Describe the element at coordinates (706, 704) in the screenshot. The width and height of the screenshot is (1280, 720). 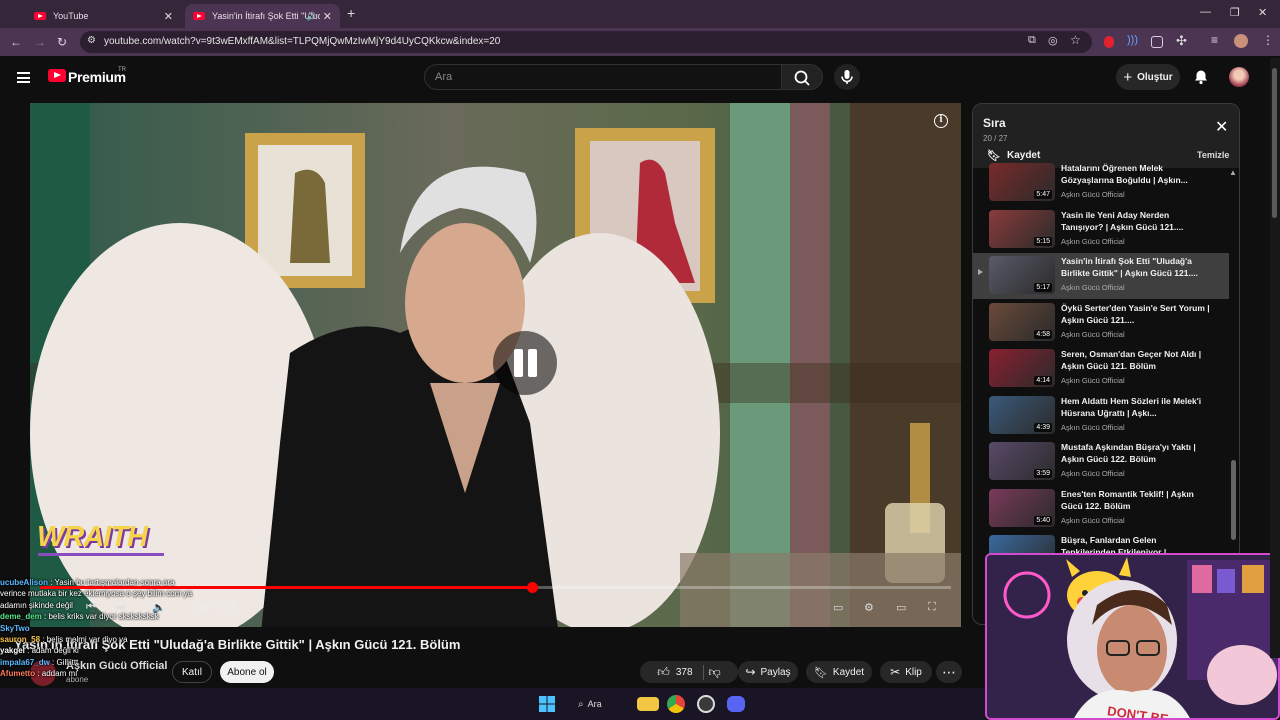
I see `obs-icon` at that location.